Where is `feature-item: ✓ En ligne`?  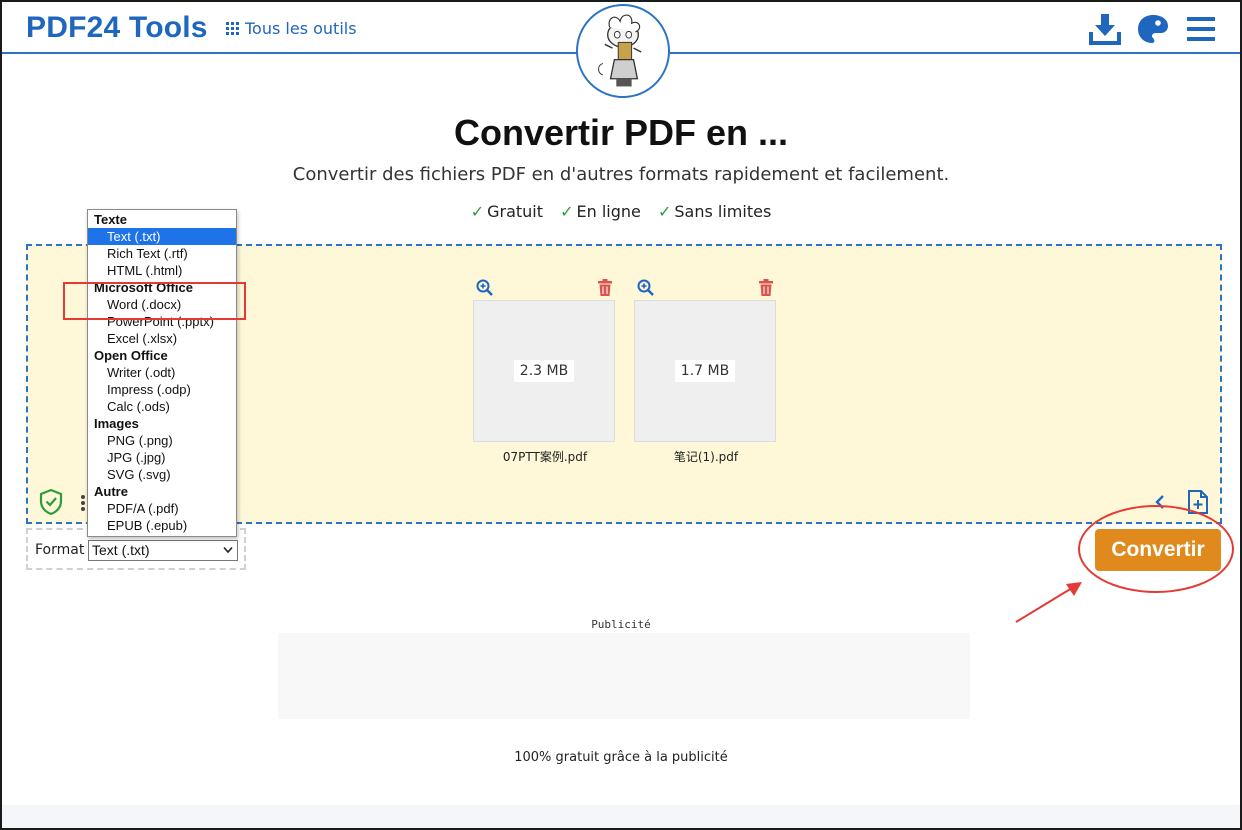
feature-item: ✓ En ligne is located at coordinates (600, 211).